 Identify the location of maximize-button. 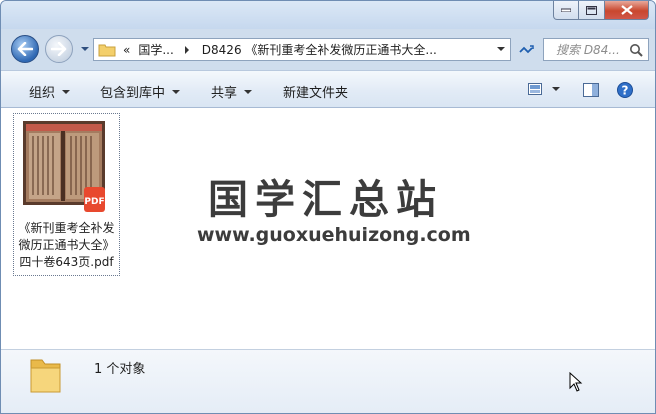
(592, 10).